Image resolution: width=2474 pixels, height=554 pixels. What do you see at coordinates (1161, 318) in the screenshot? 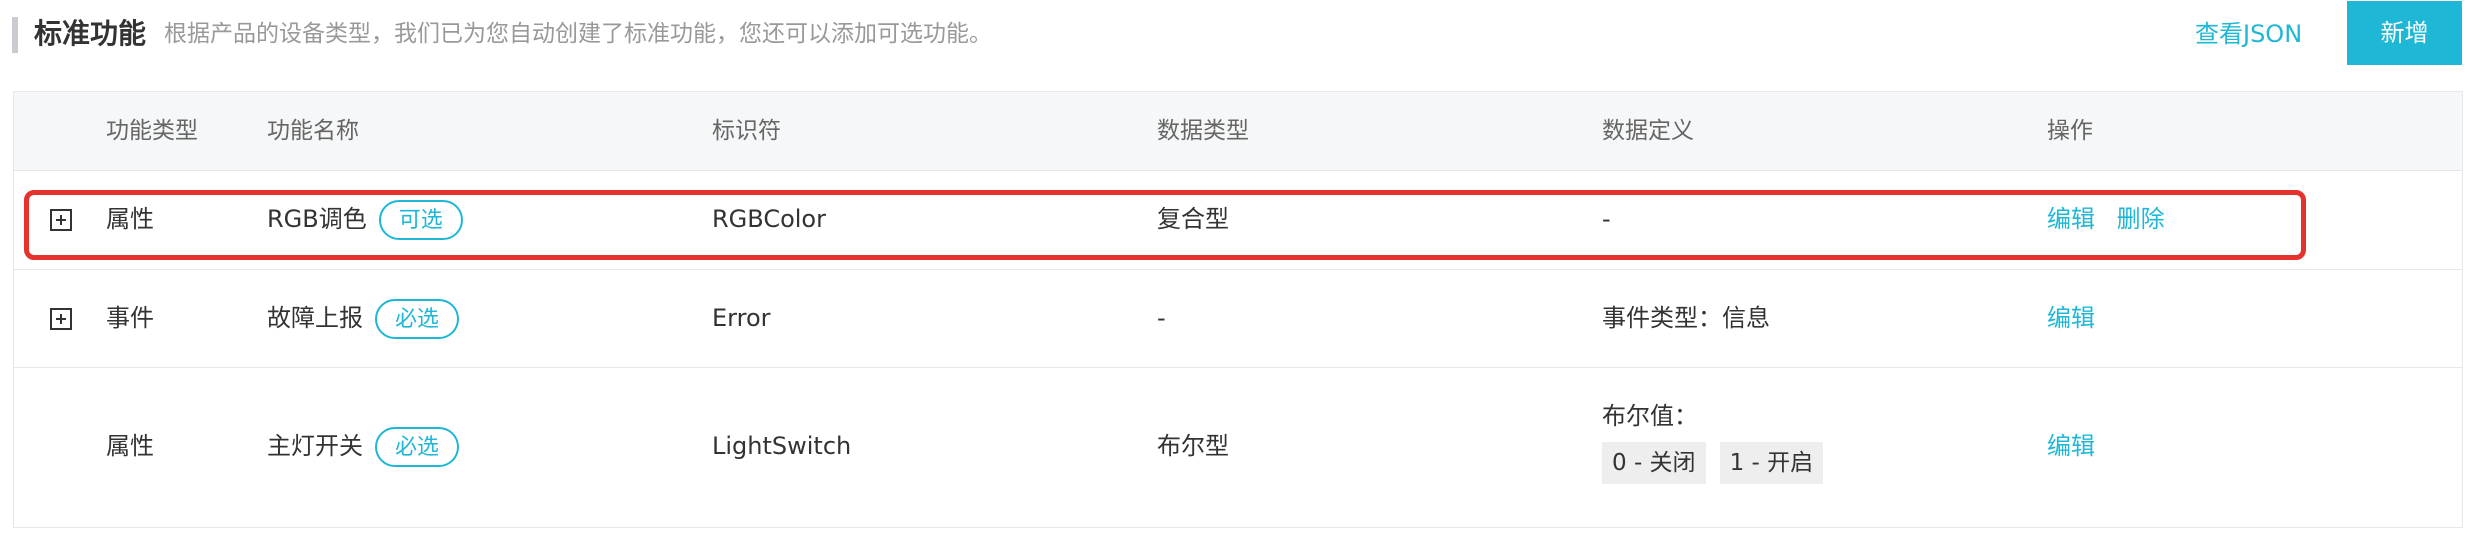
I see `row-data-type: -` at bounding box center [1161, 318].